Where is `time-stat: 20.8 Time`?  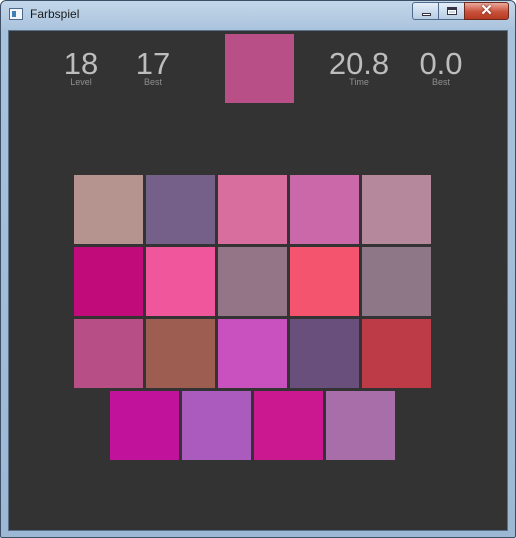
time-stat: 20.8 Time is located at coordinates (359, 67).